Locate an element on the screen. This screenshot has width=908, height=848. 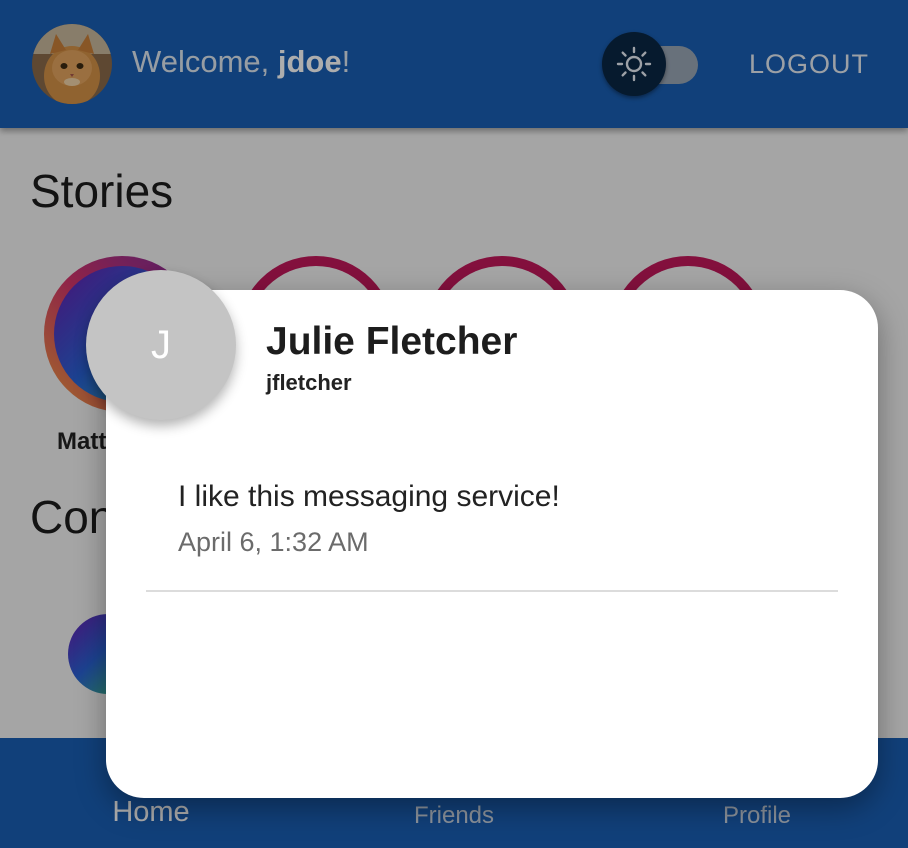
dialog-avatar-initial: J is located at coordinates (161, 344).